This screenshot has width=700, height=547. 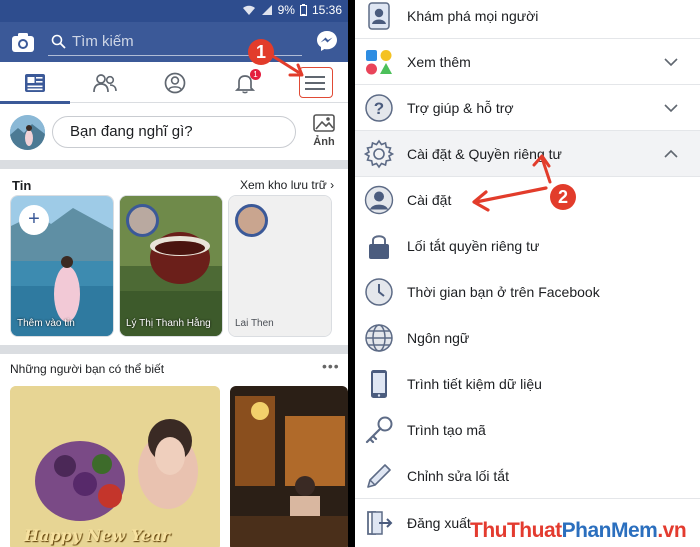 I want to click on menu-item-label: Cài đặt & Quyền riêng tư, so click(x=484, y=154).